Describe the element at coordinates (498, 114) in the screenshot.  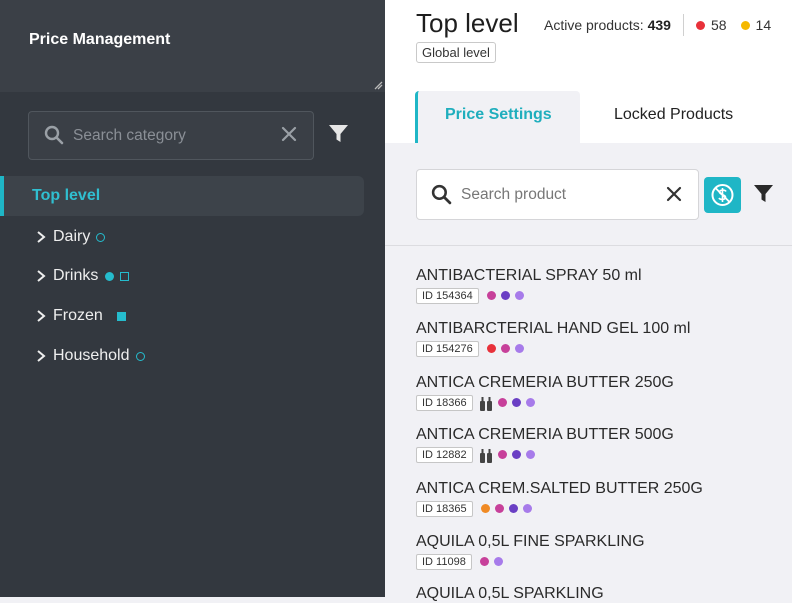
I see `tab-label: Price Settings` at that location.